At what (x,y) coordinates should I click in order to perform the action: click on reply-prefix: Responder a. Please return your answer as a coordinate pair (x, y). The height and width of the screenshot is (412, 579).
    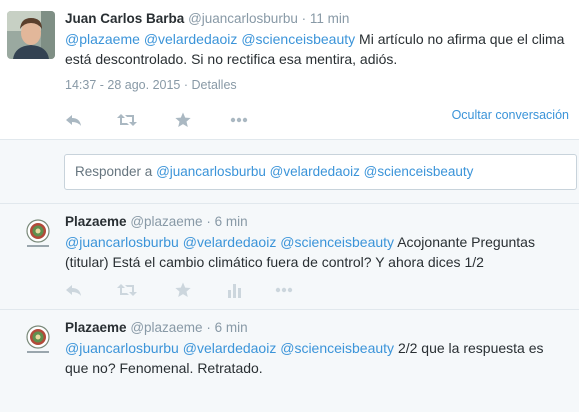
    Looking at the image, I should click on (114, 171).